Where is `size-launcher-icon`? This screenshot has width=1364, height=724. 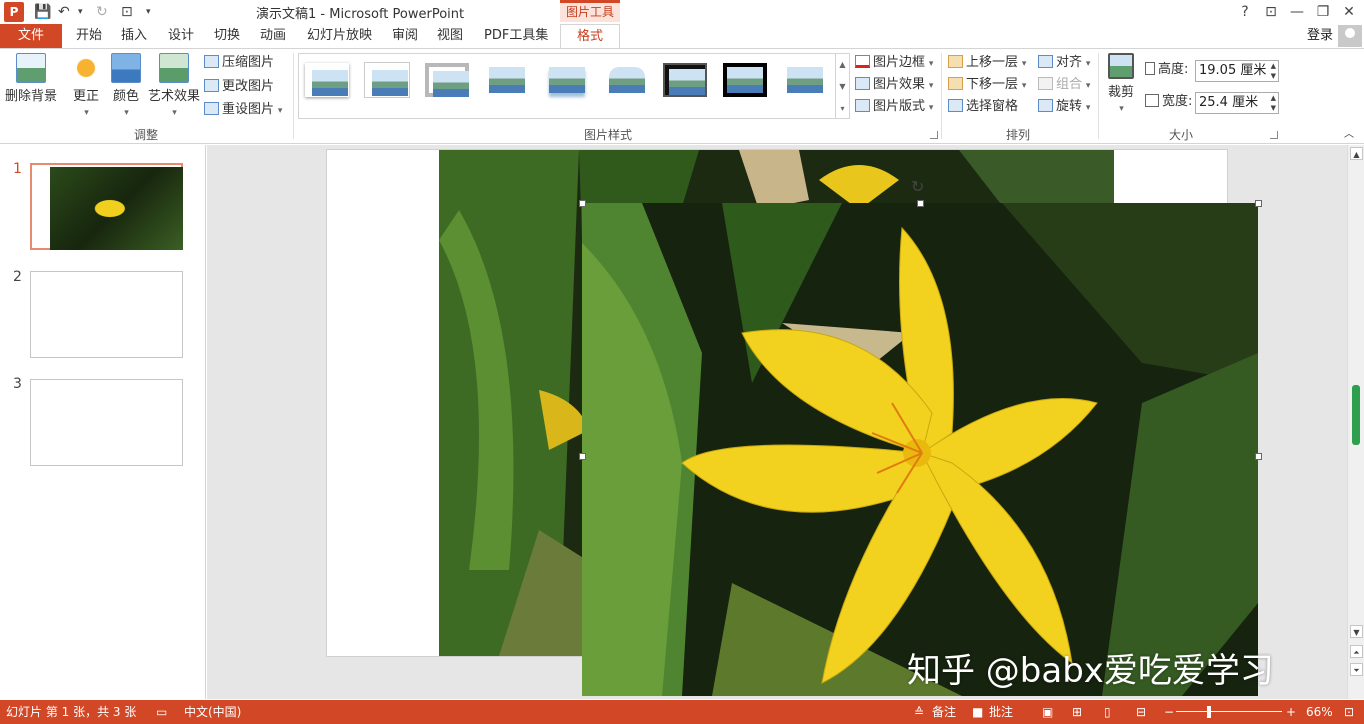 size-launcher-icon is located at coordinates (1274, 135).